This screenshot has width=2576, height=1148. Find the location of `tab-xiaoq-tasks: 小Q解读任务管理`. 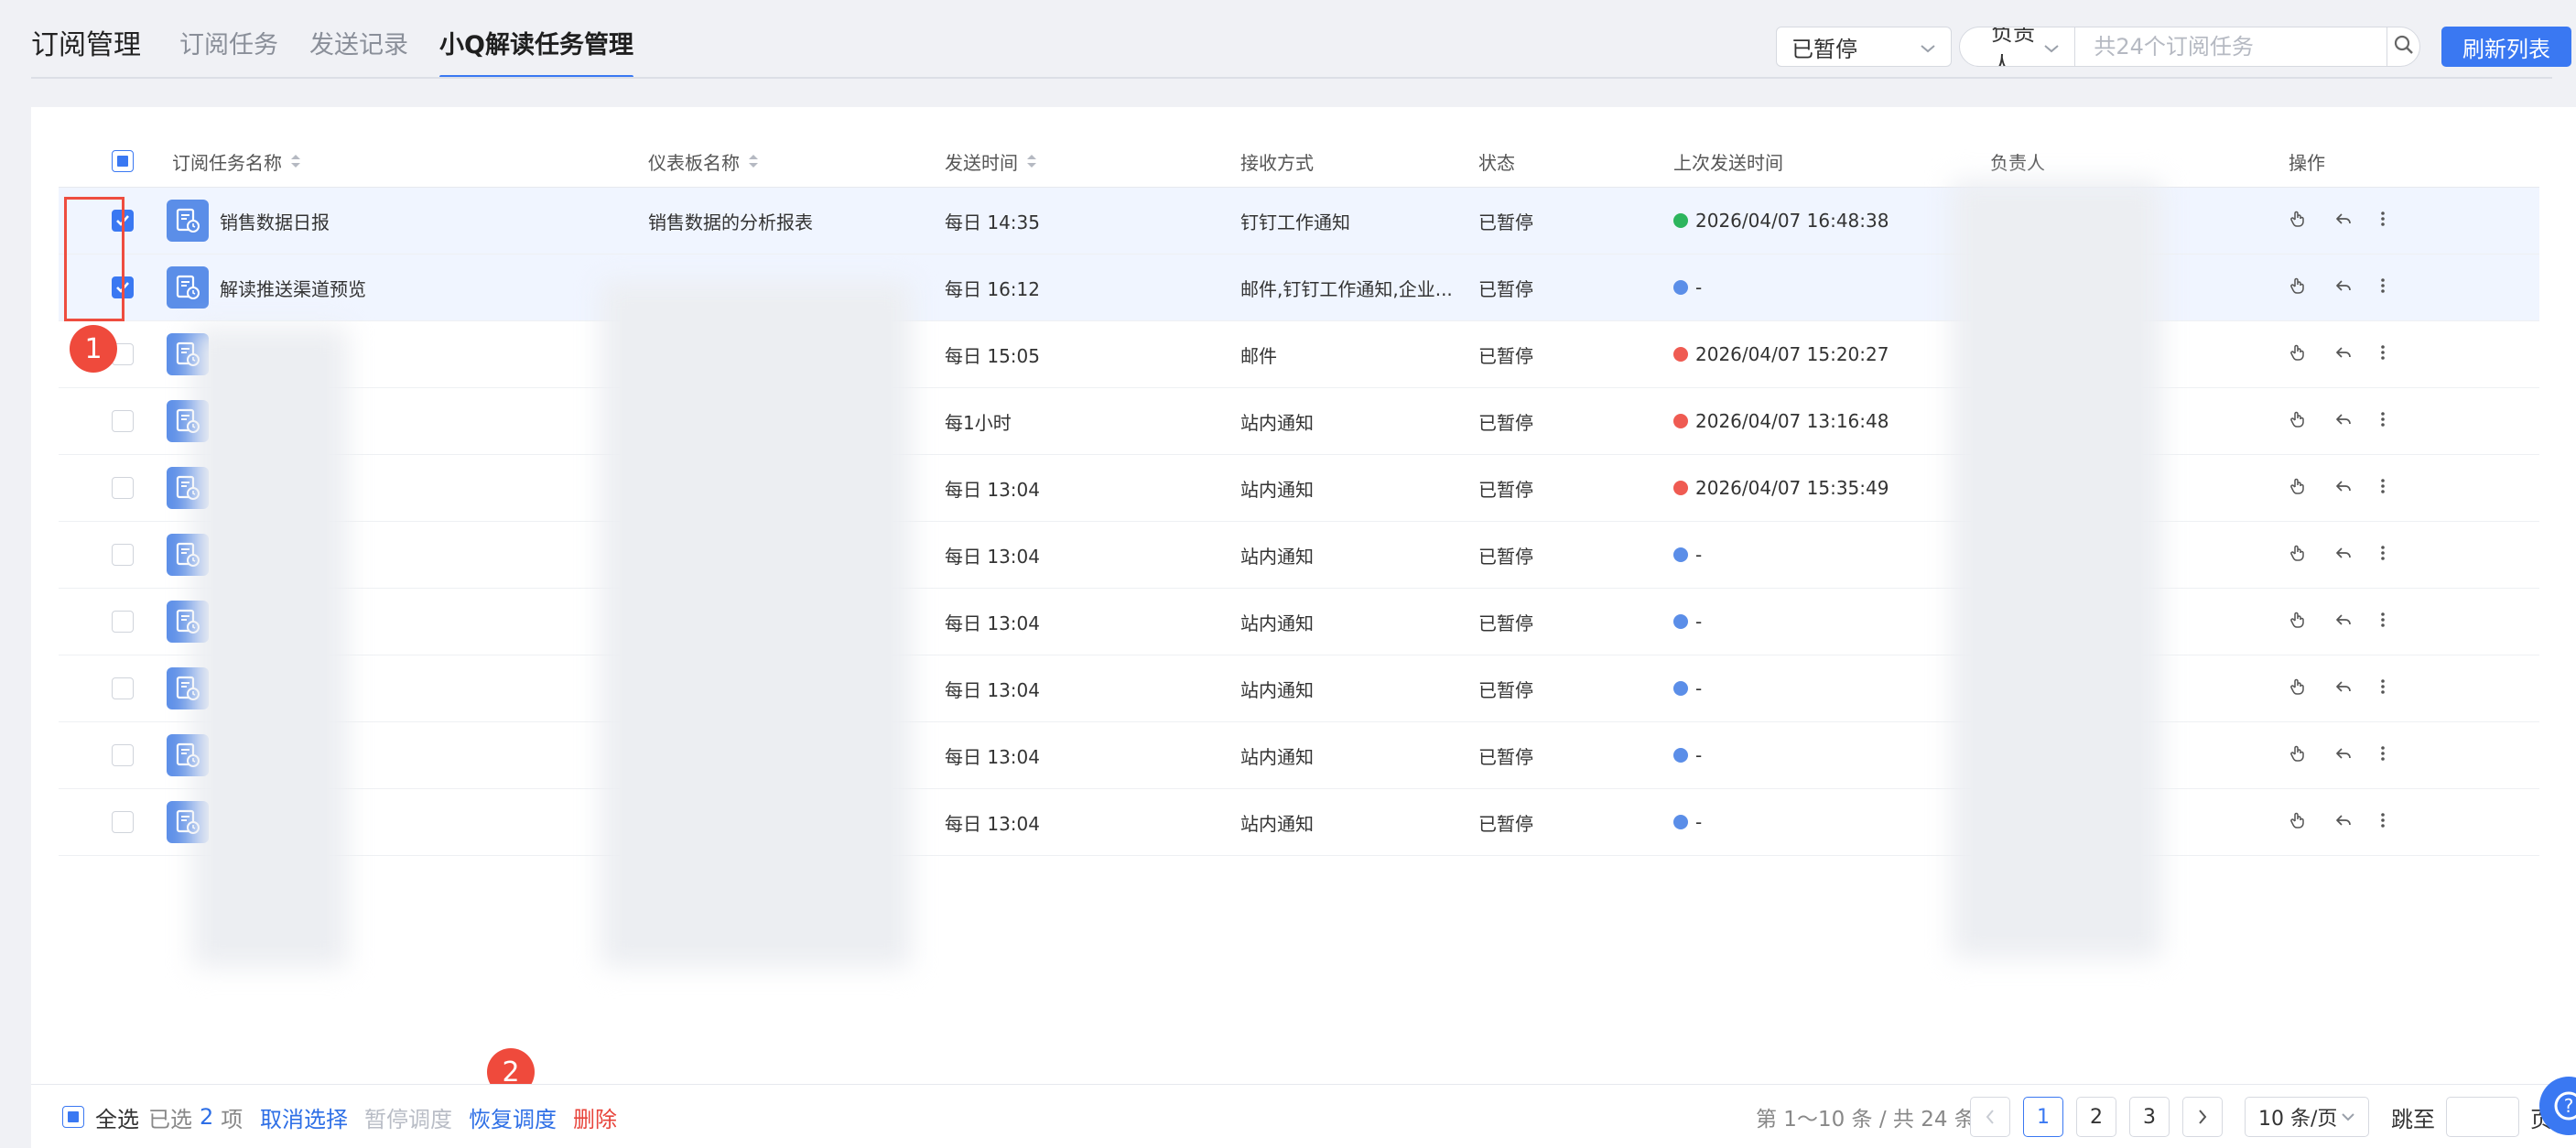

tab-xiaoq-tasks: 小Q解读任务管理 is located at coordinates (536, 53).